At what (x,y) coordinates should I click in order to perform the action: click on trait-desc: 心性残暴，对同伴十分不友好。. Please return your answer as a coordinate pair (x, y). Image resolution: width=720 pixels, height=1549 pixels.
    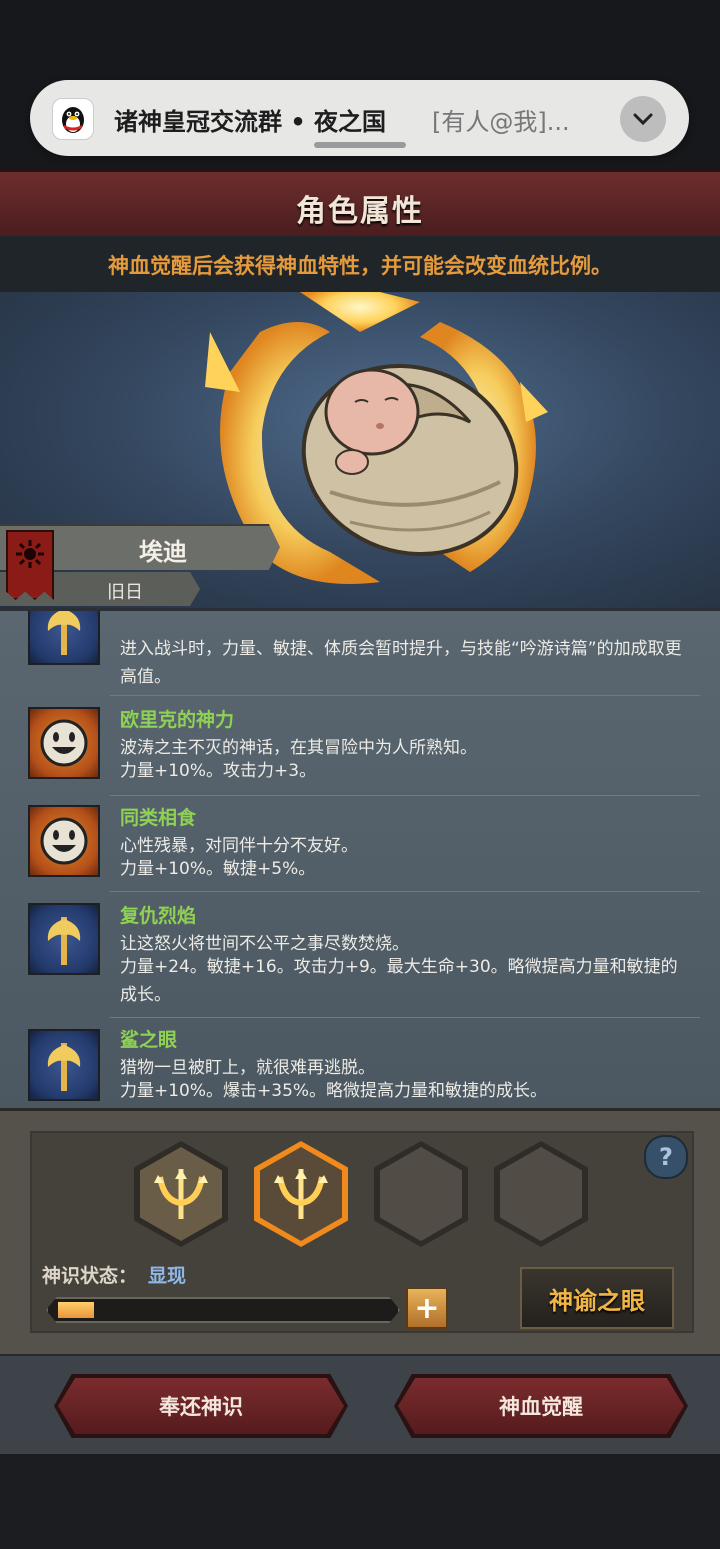
    Looking at the image, I should click on (239, 846).